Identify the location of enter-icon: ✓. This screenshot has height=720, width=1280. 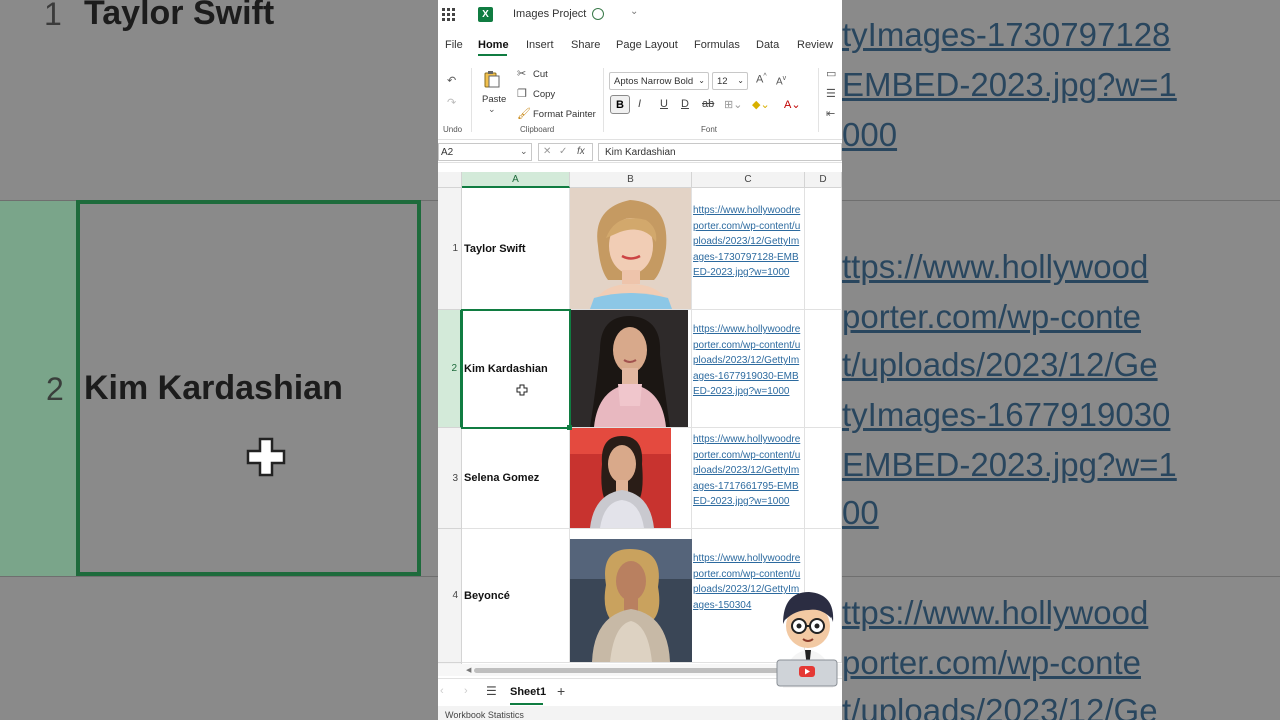
(563, 151).